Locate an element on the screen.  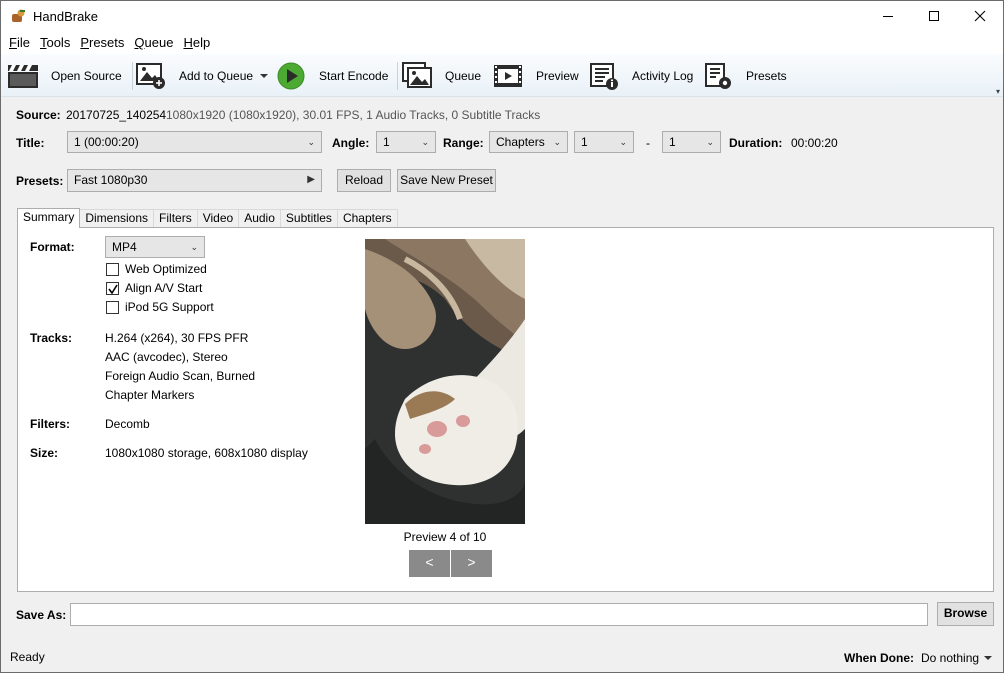
angle-select: 1 ⌄ is located at coordinates (406, 142).